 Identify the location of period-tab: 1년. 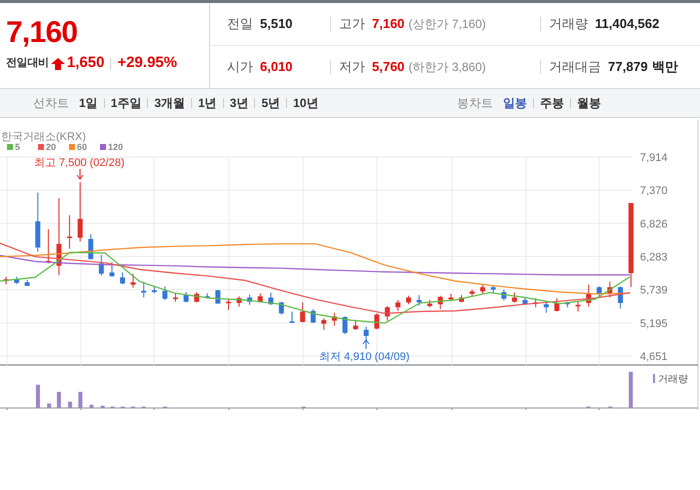
(207, 103).